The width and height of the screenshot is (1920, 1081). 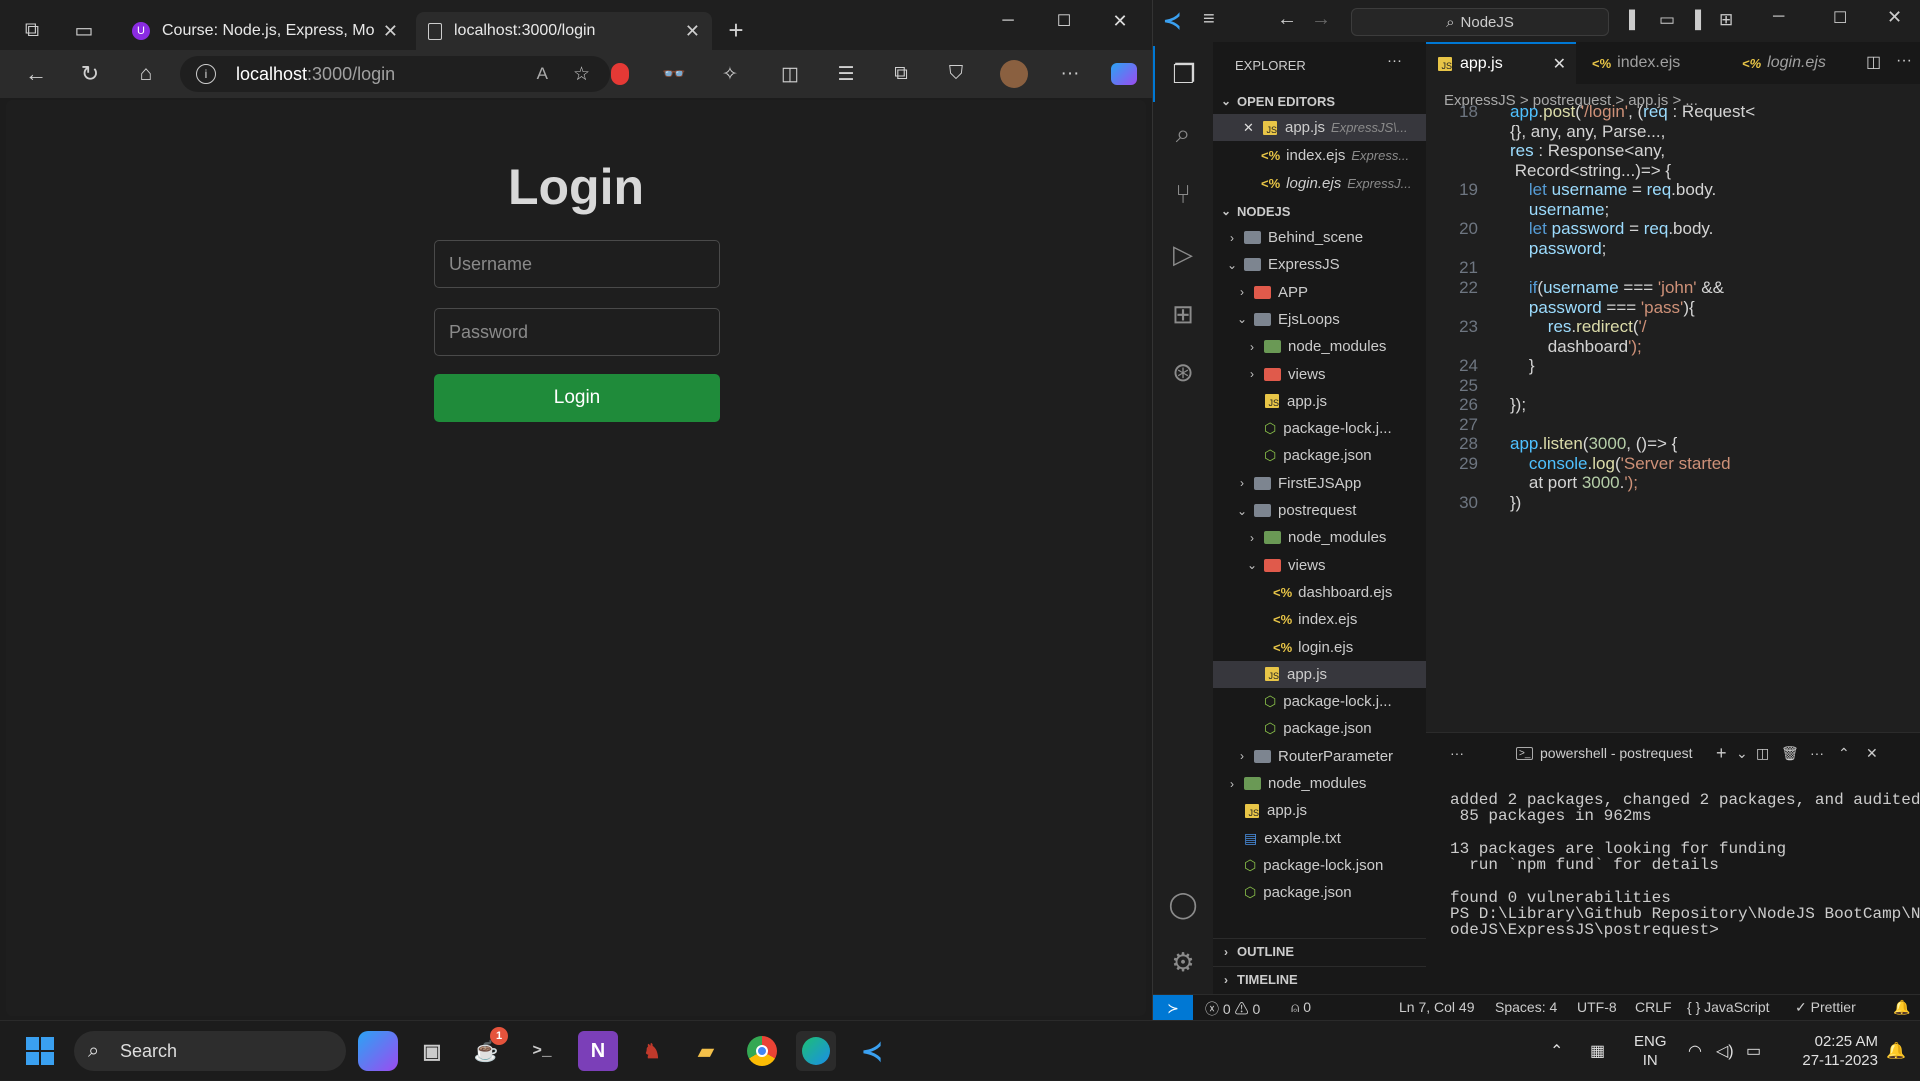 What do you see at coordinates (846, 74) in the screenshot?
I see `favorites-icon: ☰` at bounding box center [846, 74].